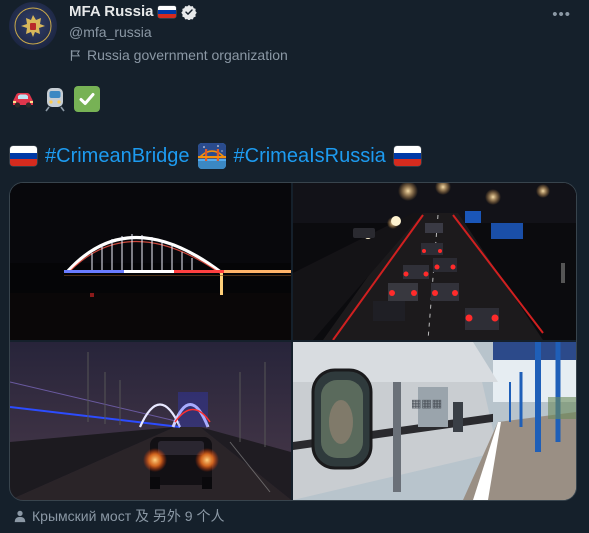 This screenshot has width=589, height=533. I want to click on bridge-traffic-night-image, so click(434, 261).